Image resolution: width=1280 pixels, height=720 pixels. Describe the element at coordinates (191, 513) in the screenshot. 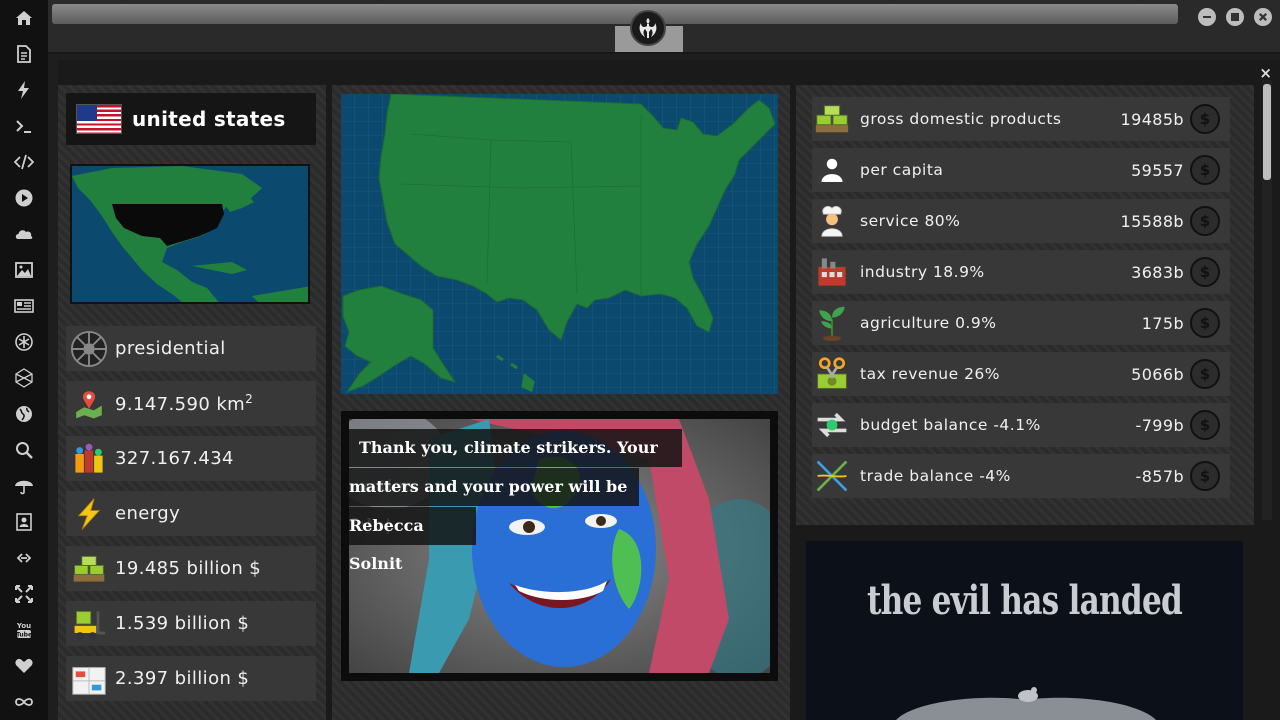

I see `energy-row: energy` at that location.